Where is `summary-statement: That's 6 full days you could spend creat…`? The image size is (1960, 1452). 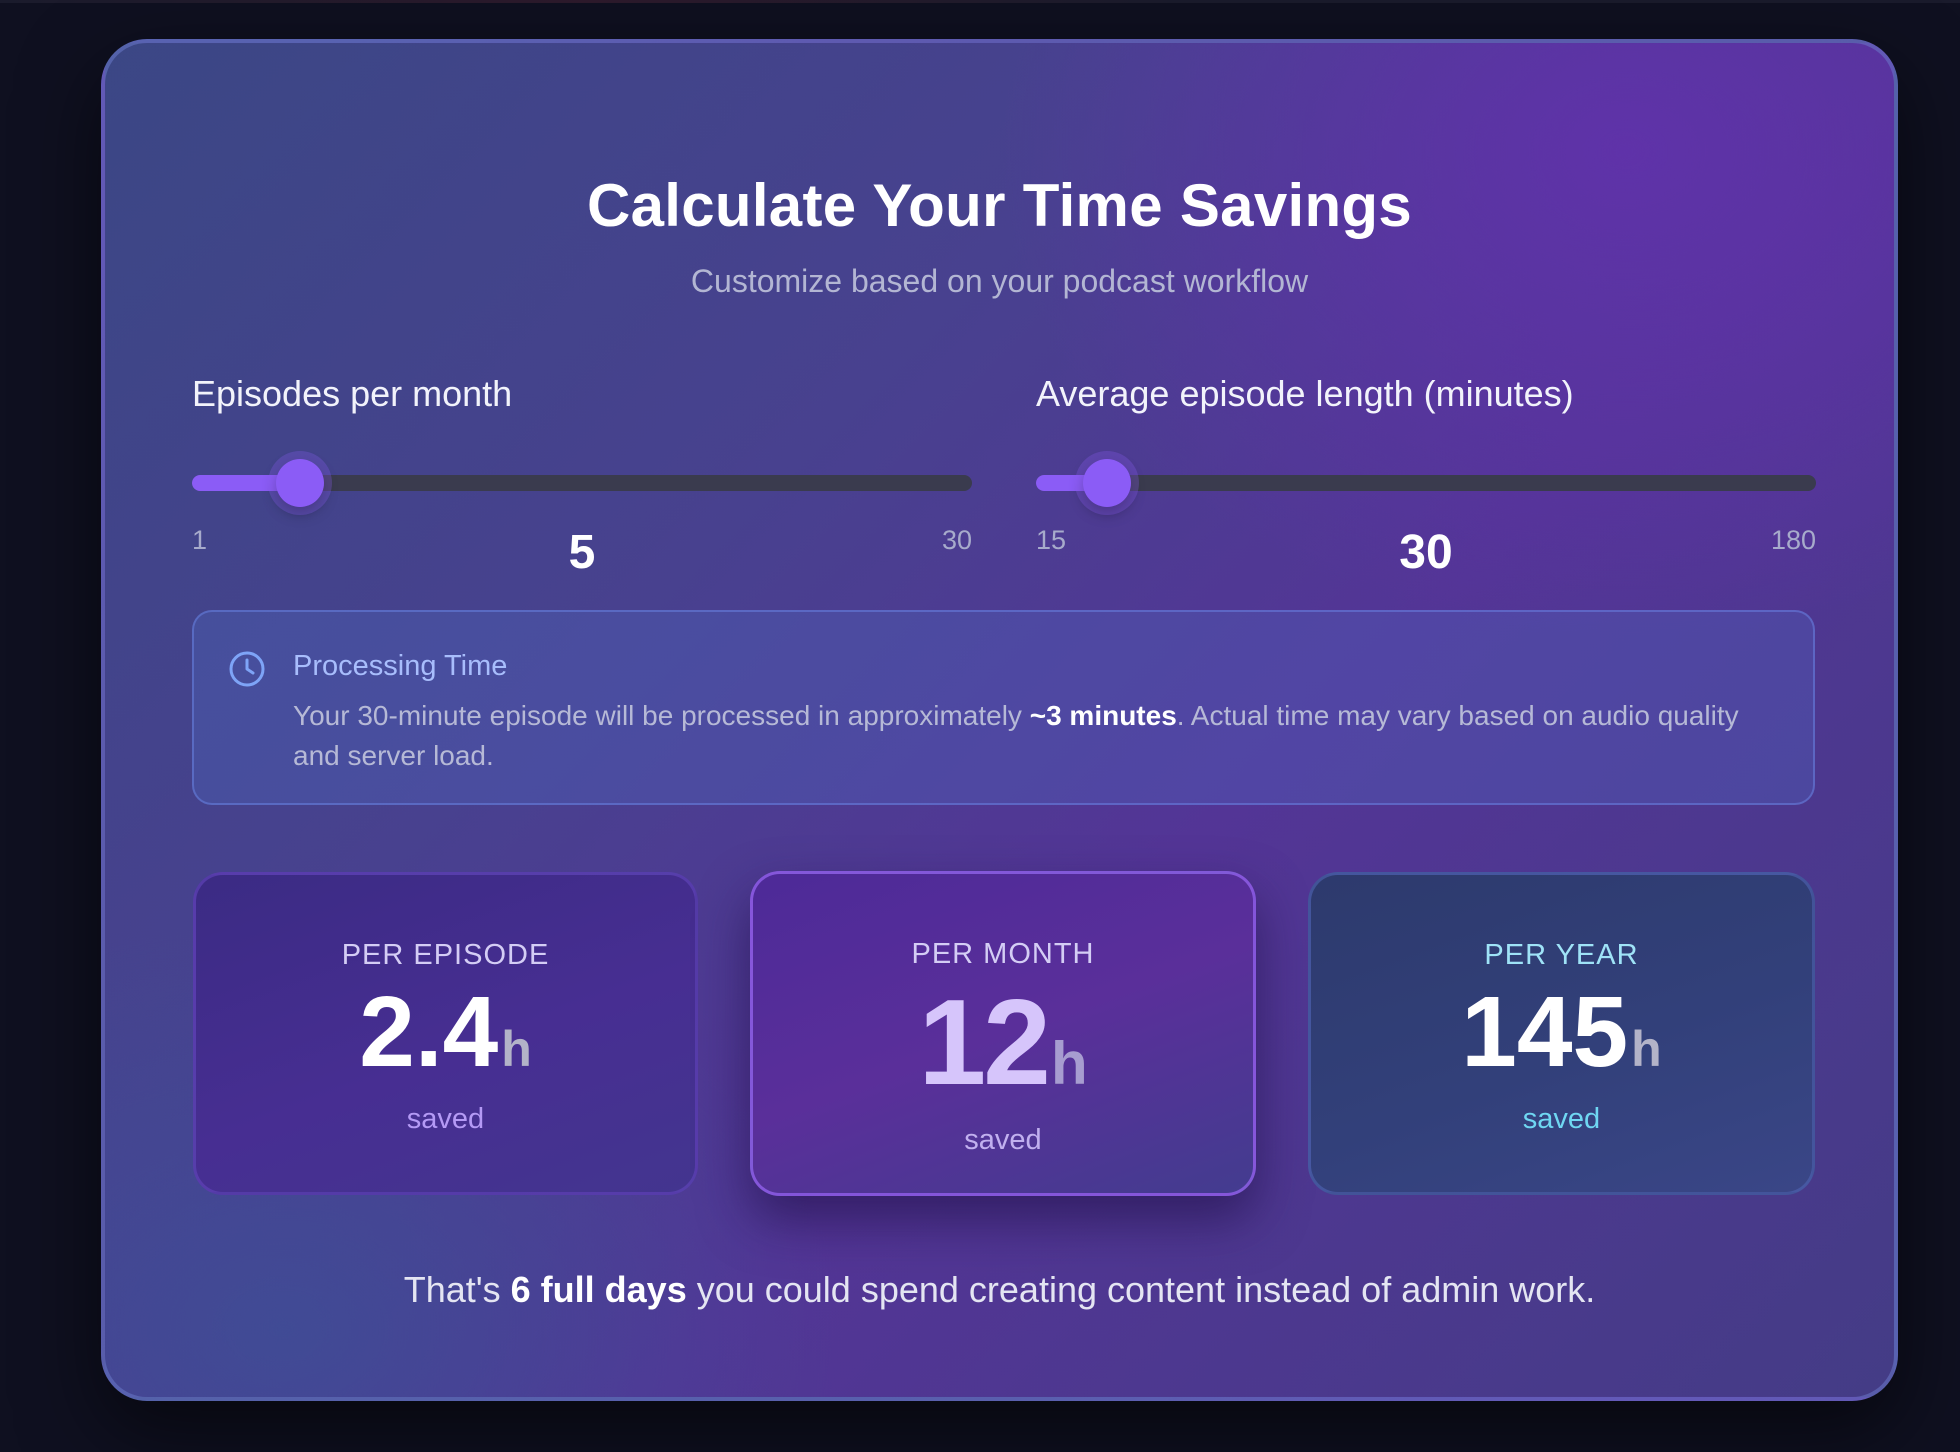
summary-statement: That's 6 full days you could spend creat… is located at coordinates (999, 1290).